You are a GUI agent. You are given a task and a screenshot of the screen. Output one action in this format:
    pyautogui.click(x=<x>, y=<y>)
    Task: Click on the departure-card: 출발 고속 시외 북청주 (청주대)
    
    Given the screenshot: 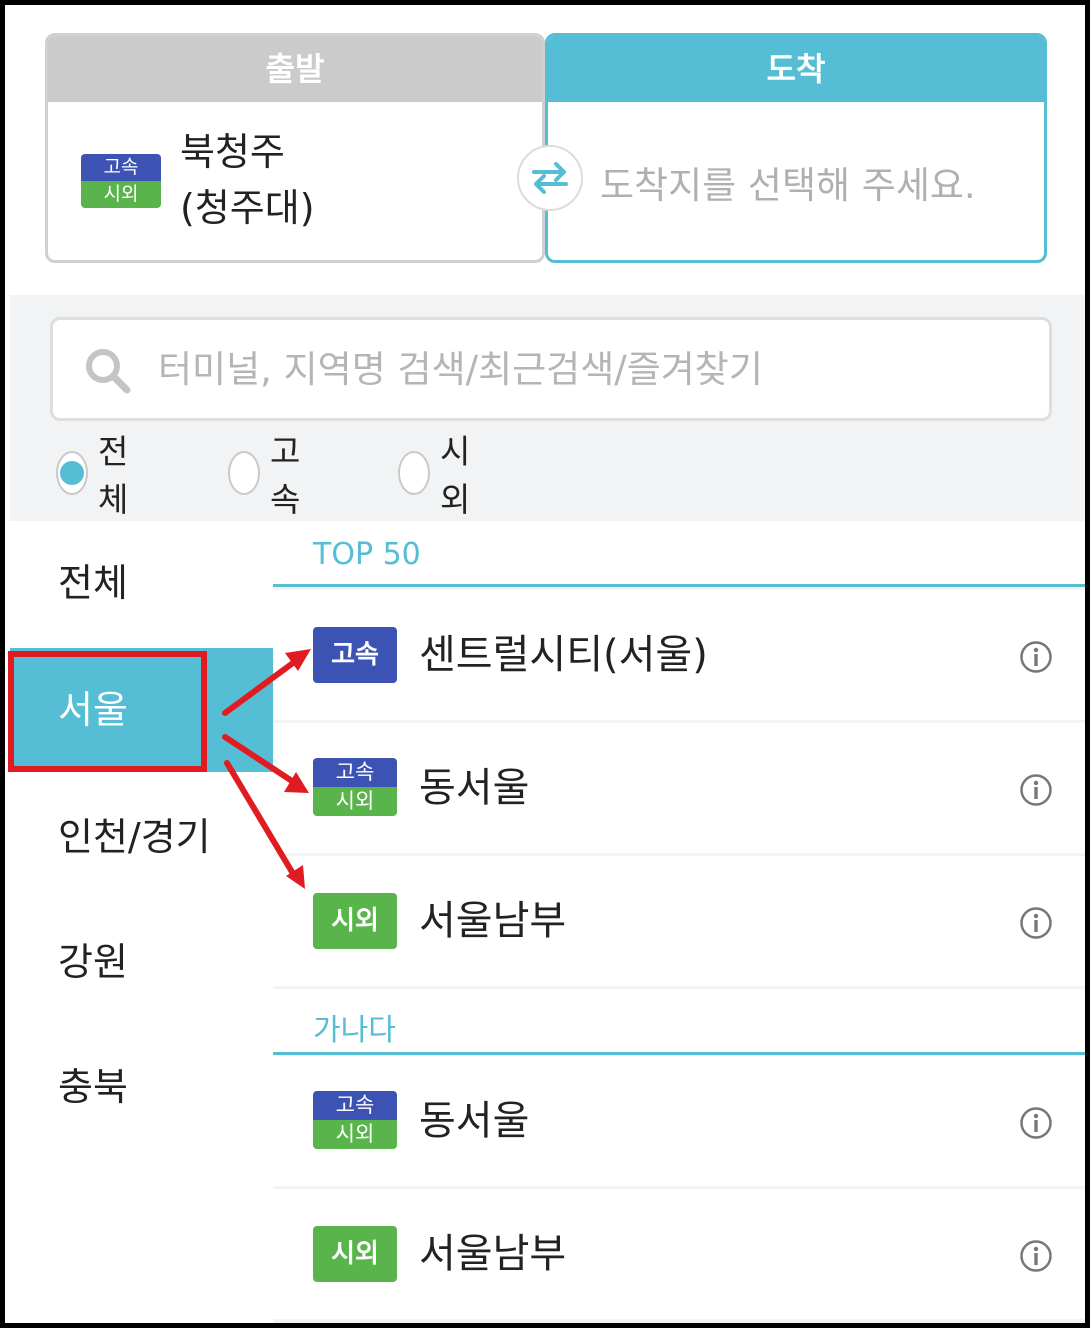 What is the action you would take?
    pyautogui.click(x=295, y=148)
    